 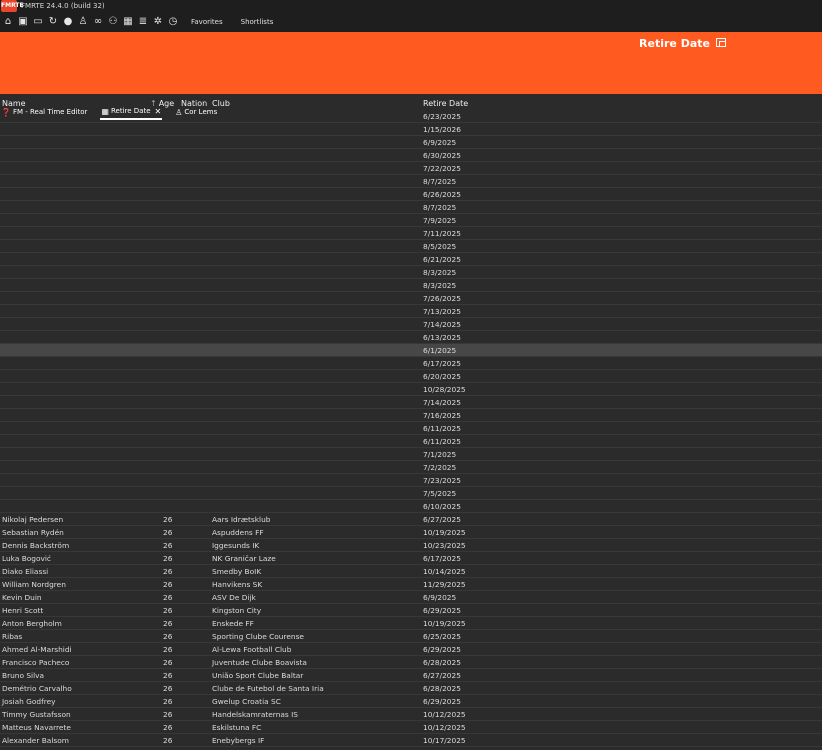 What do you see at coordinates (411, 454) in the screenshot?
I see `table-row: 7/1/2025` at bounding box center [411, 454].